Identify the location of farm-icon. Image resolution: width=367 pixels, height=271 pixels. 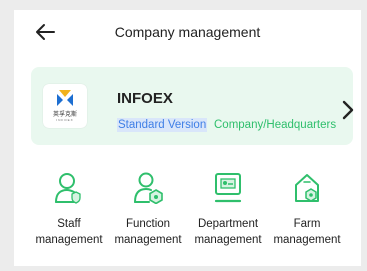
(307, 188).